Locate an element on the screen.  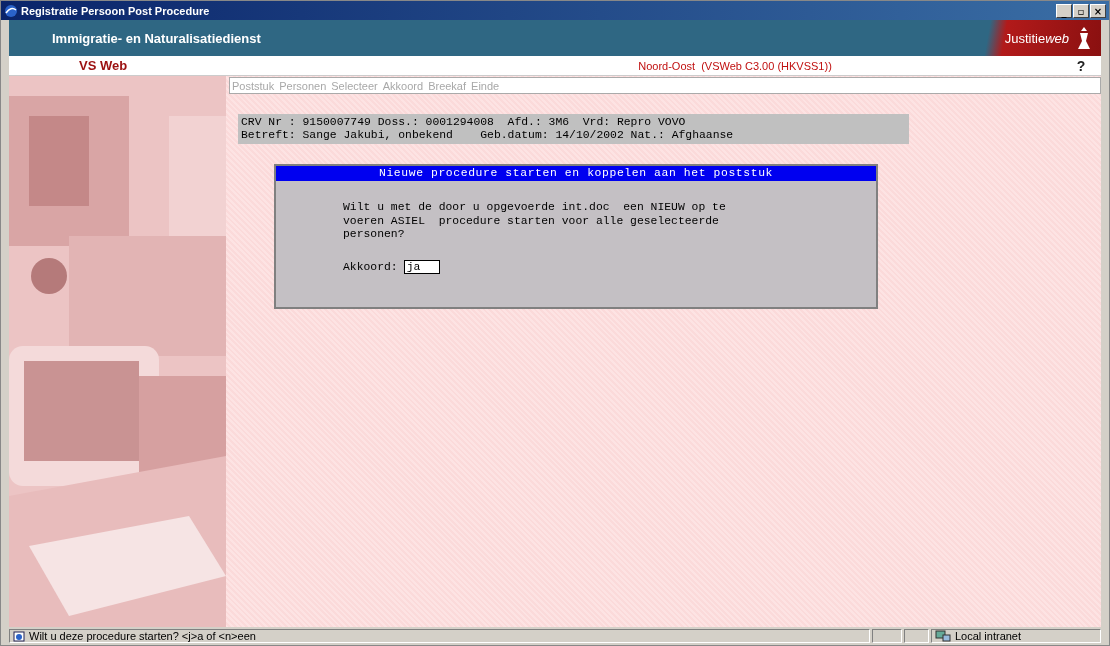
app-icon is located at coordinates (11, 10).